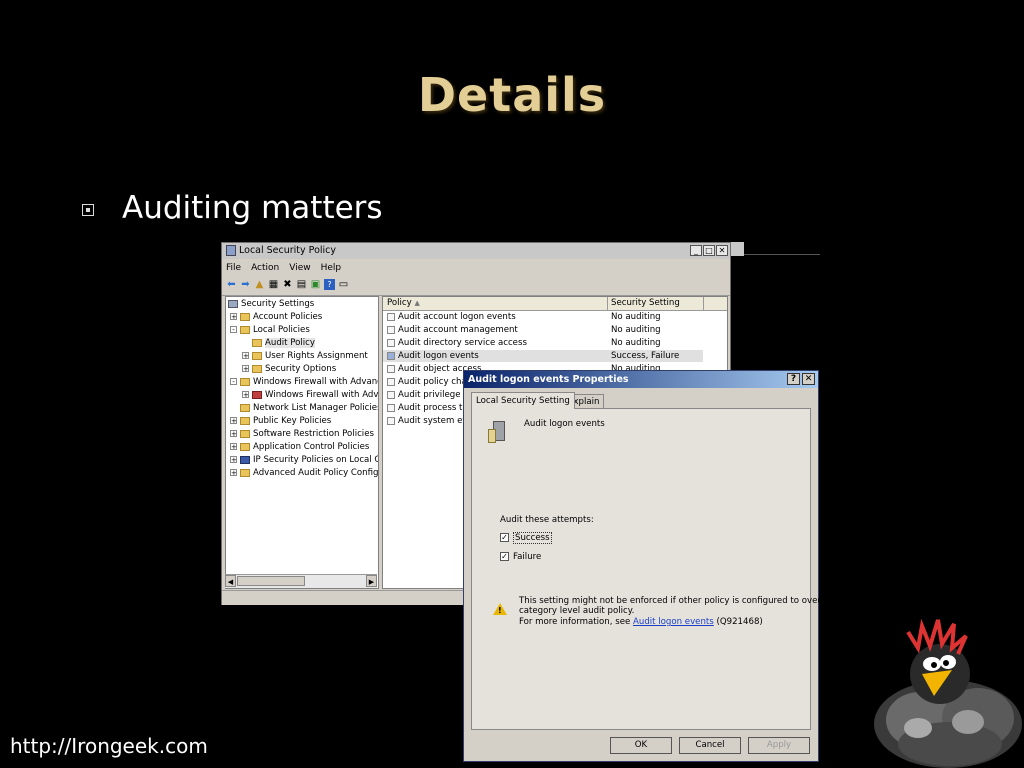 This screenshot has width=1024, height=768. What do you see at coordinates (230, 581) in the screenshot?
I see `scroll-left-icon: ◀` at bounding box center [230, 581].